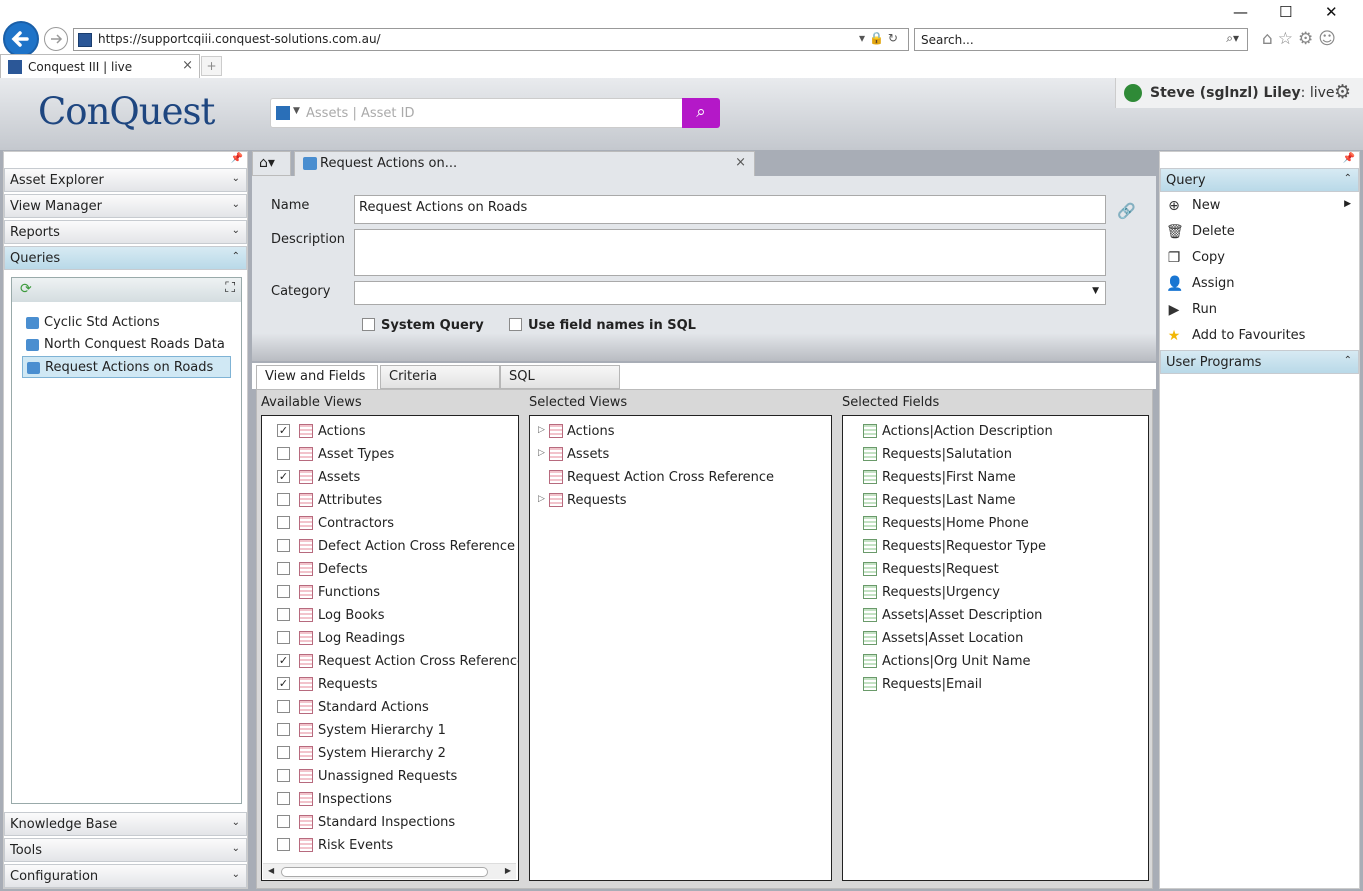  What do you see at coordinates (390, 524) in the screenshot?
I see `available-view-contractors: Contractors` at bounding box center [390, 524].